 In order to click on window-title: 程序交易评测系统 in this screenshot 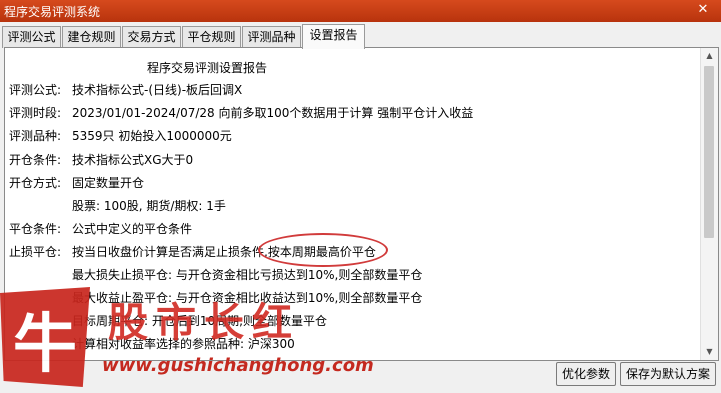, I will do `click(52, 12)`.